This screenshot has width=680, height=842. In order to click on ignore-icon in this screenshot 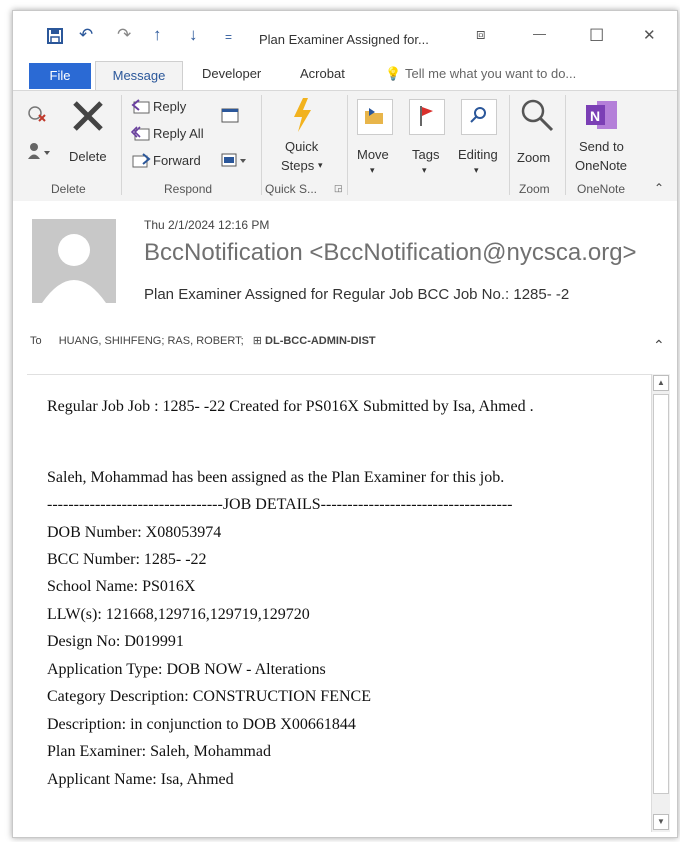, I will do `click(37, 113)`.